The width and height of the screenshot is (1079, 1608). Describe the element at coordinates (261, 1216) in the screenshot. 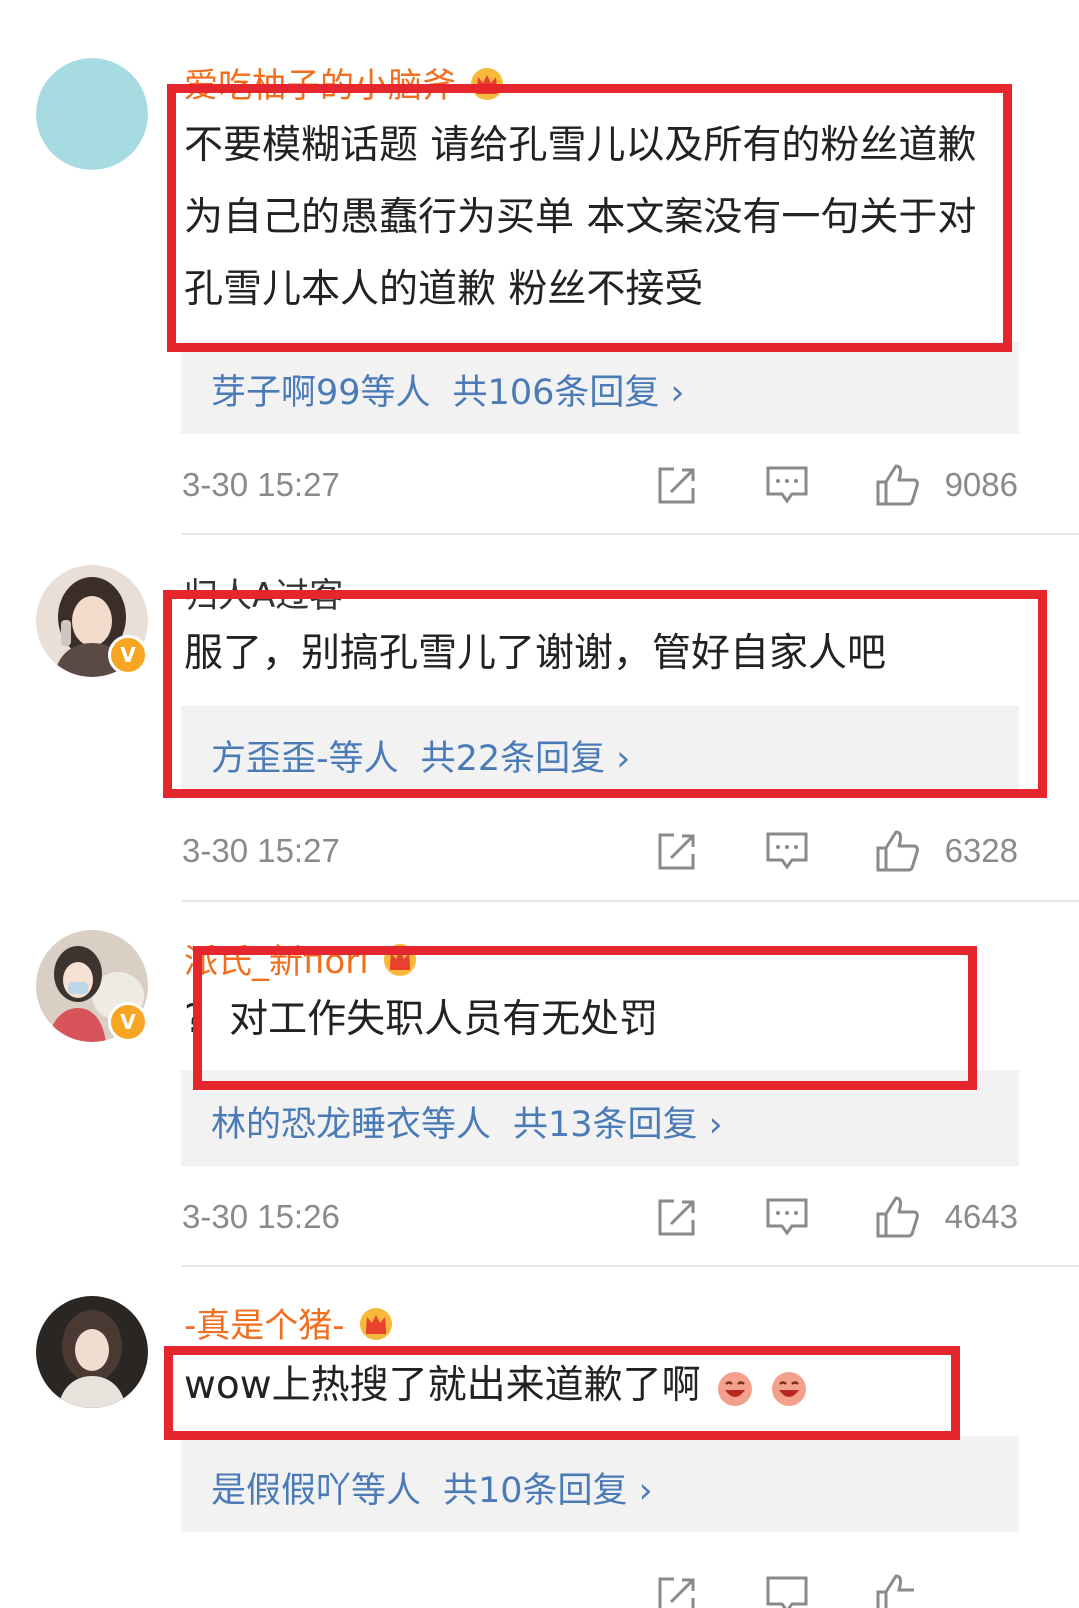

I see `timestamp: 3-30 15:26` at that location.